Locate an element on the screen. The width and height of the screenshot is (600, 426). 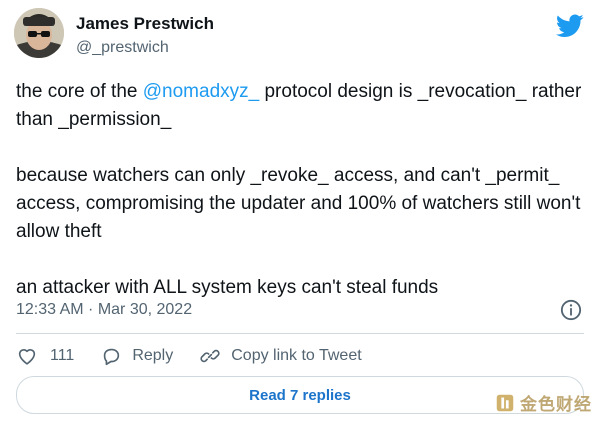
tweet-text-segment: the core of the is located at coordinates (79, 91).